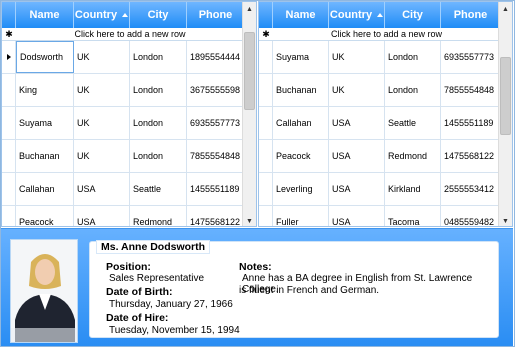 The image size is (515, 347). I want to click on table-row: King UK London 3675555598, so click(123, 90).